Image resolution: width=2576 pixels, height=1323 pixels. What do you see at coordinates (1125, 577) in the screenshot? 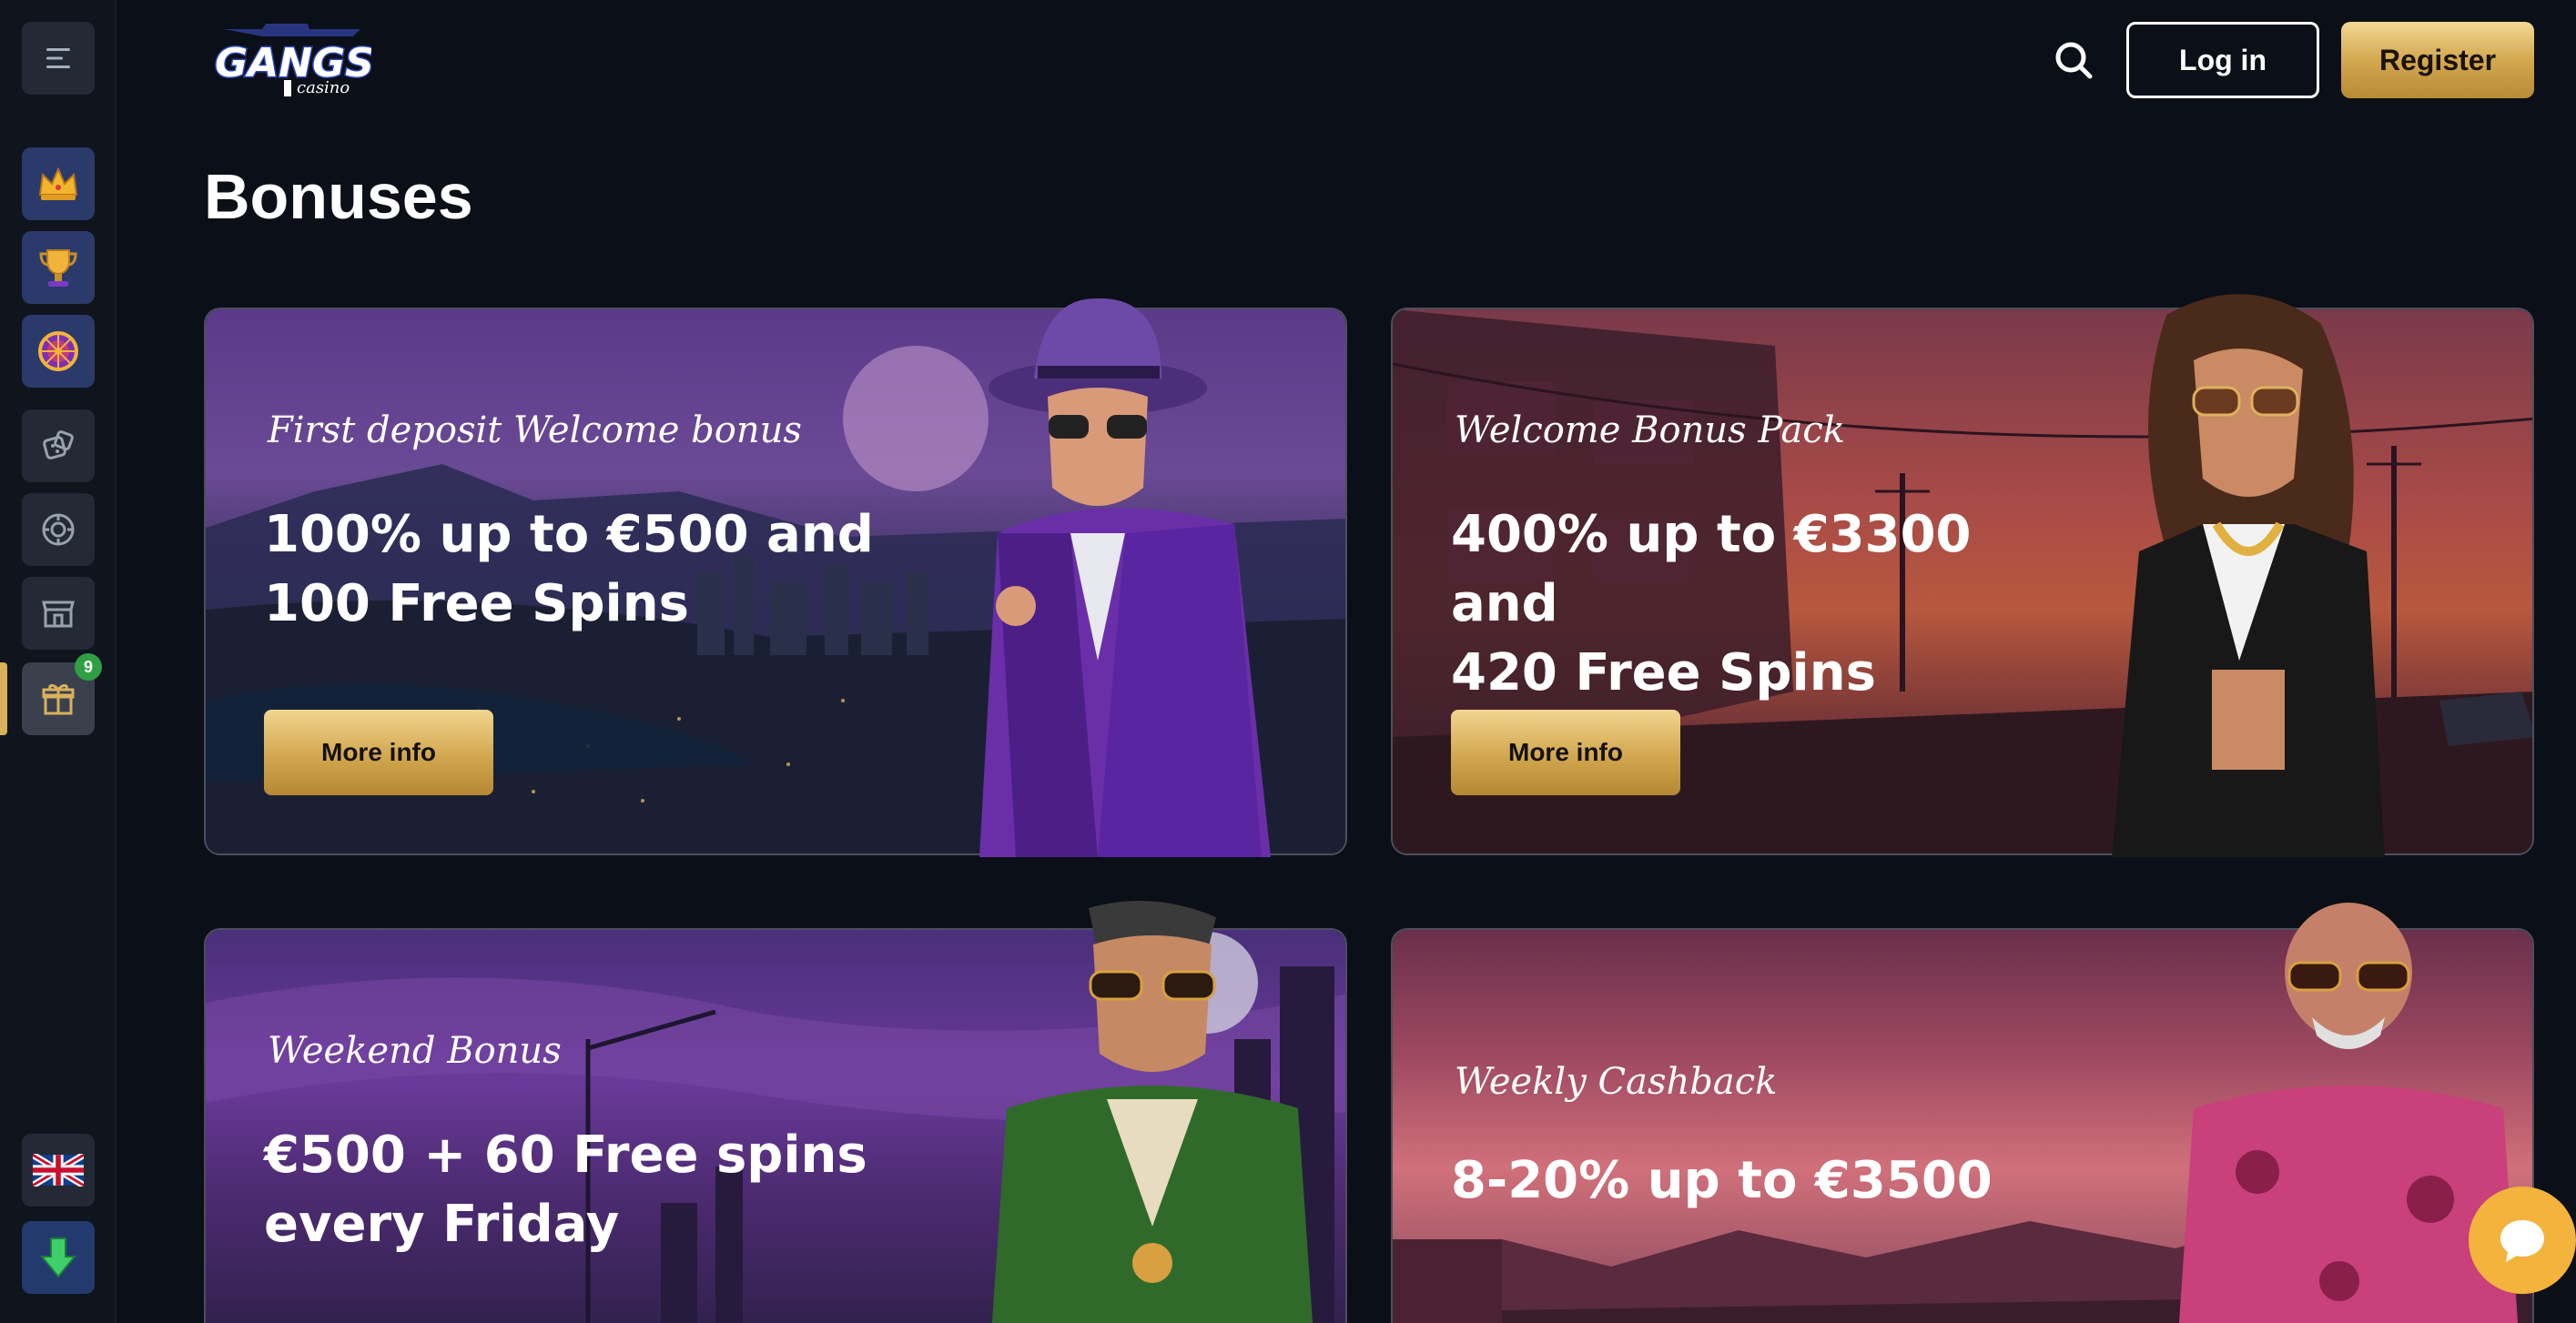
I see `gangster-hat-illustration` at bounding box center [1125, 577].